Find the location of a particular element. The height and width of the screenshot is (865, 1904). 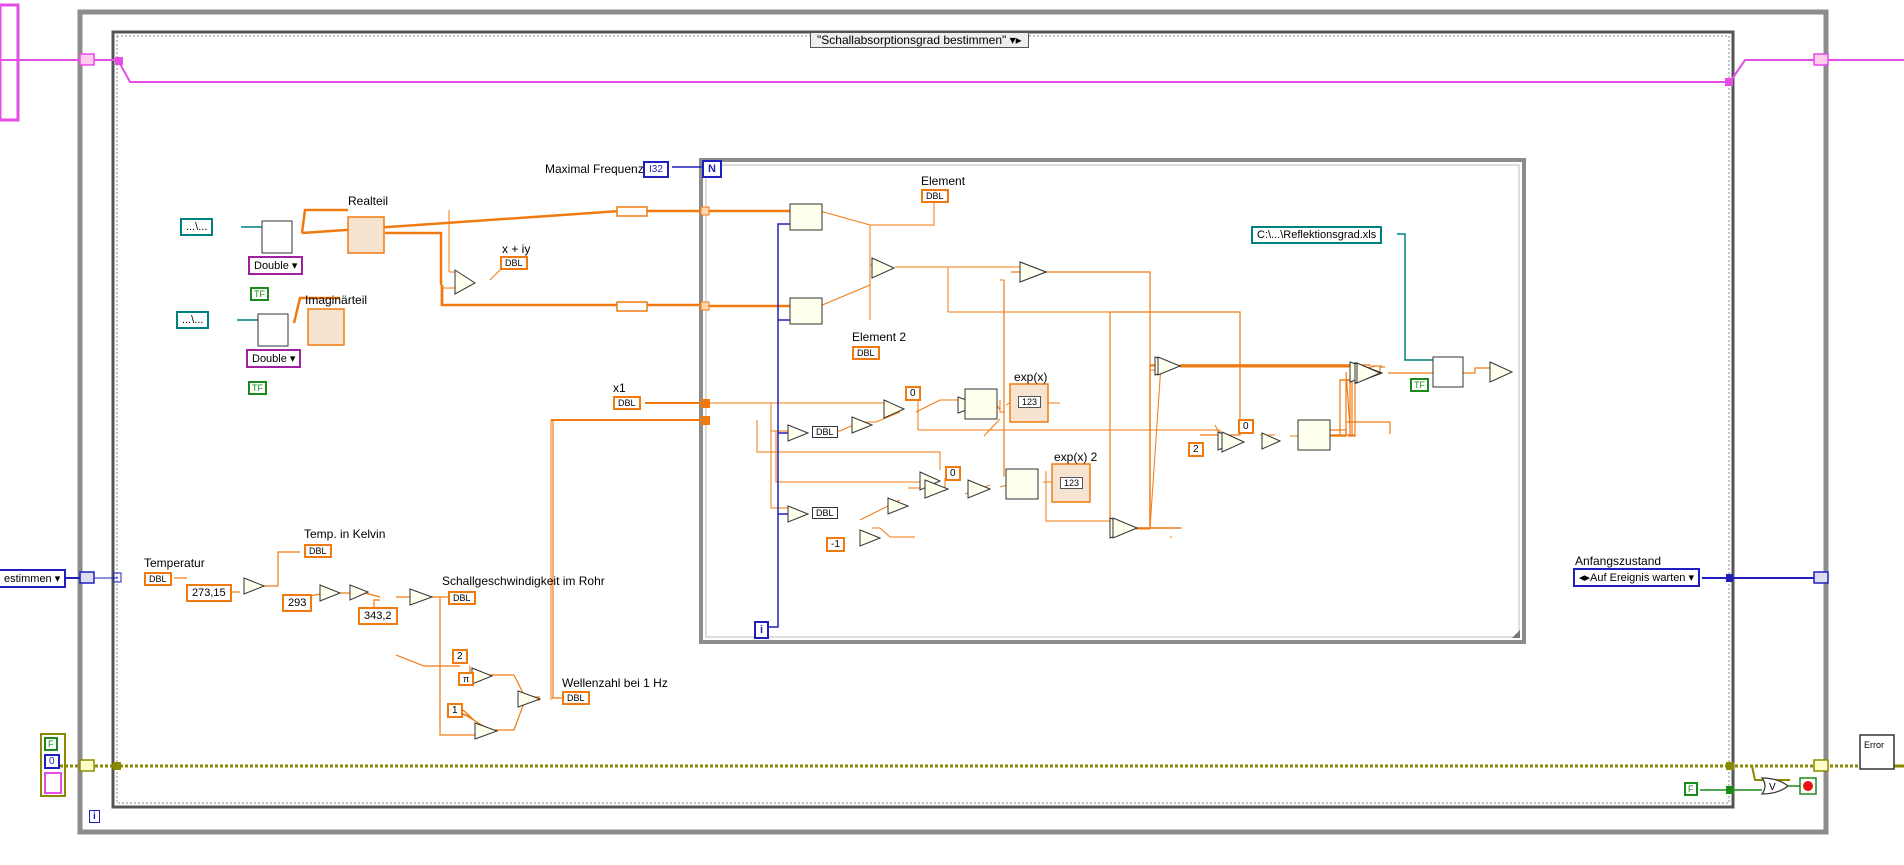

element2-label: Element 2 is located at coordinates (879, 337).